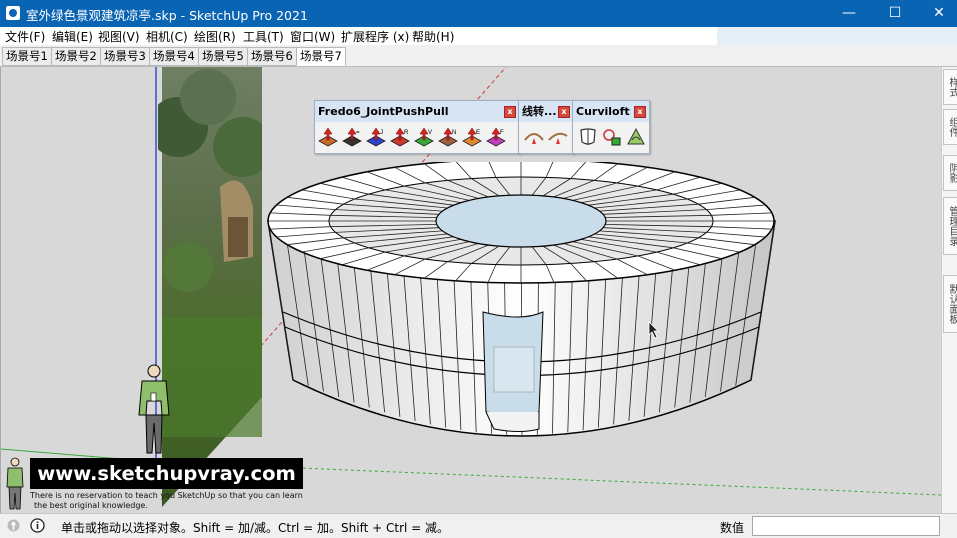 The image size is (957, 538). Describe the element at coordinates (950, 304) in the screenshot. I see `panel-tab-default-tray: 默认面板` at that location.